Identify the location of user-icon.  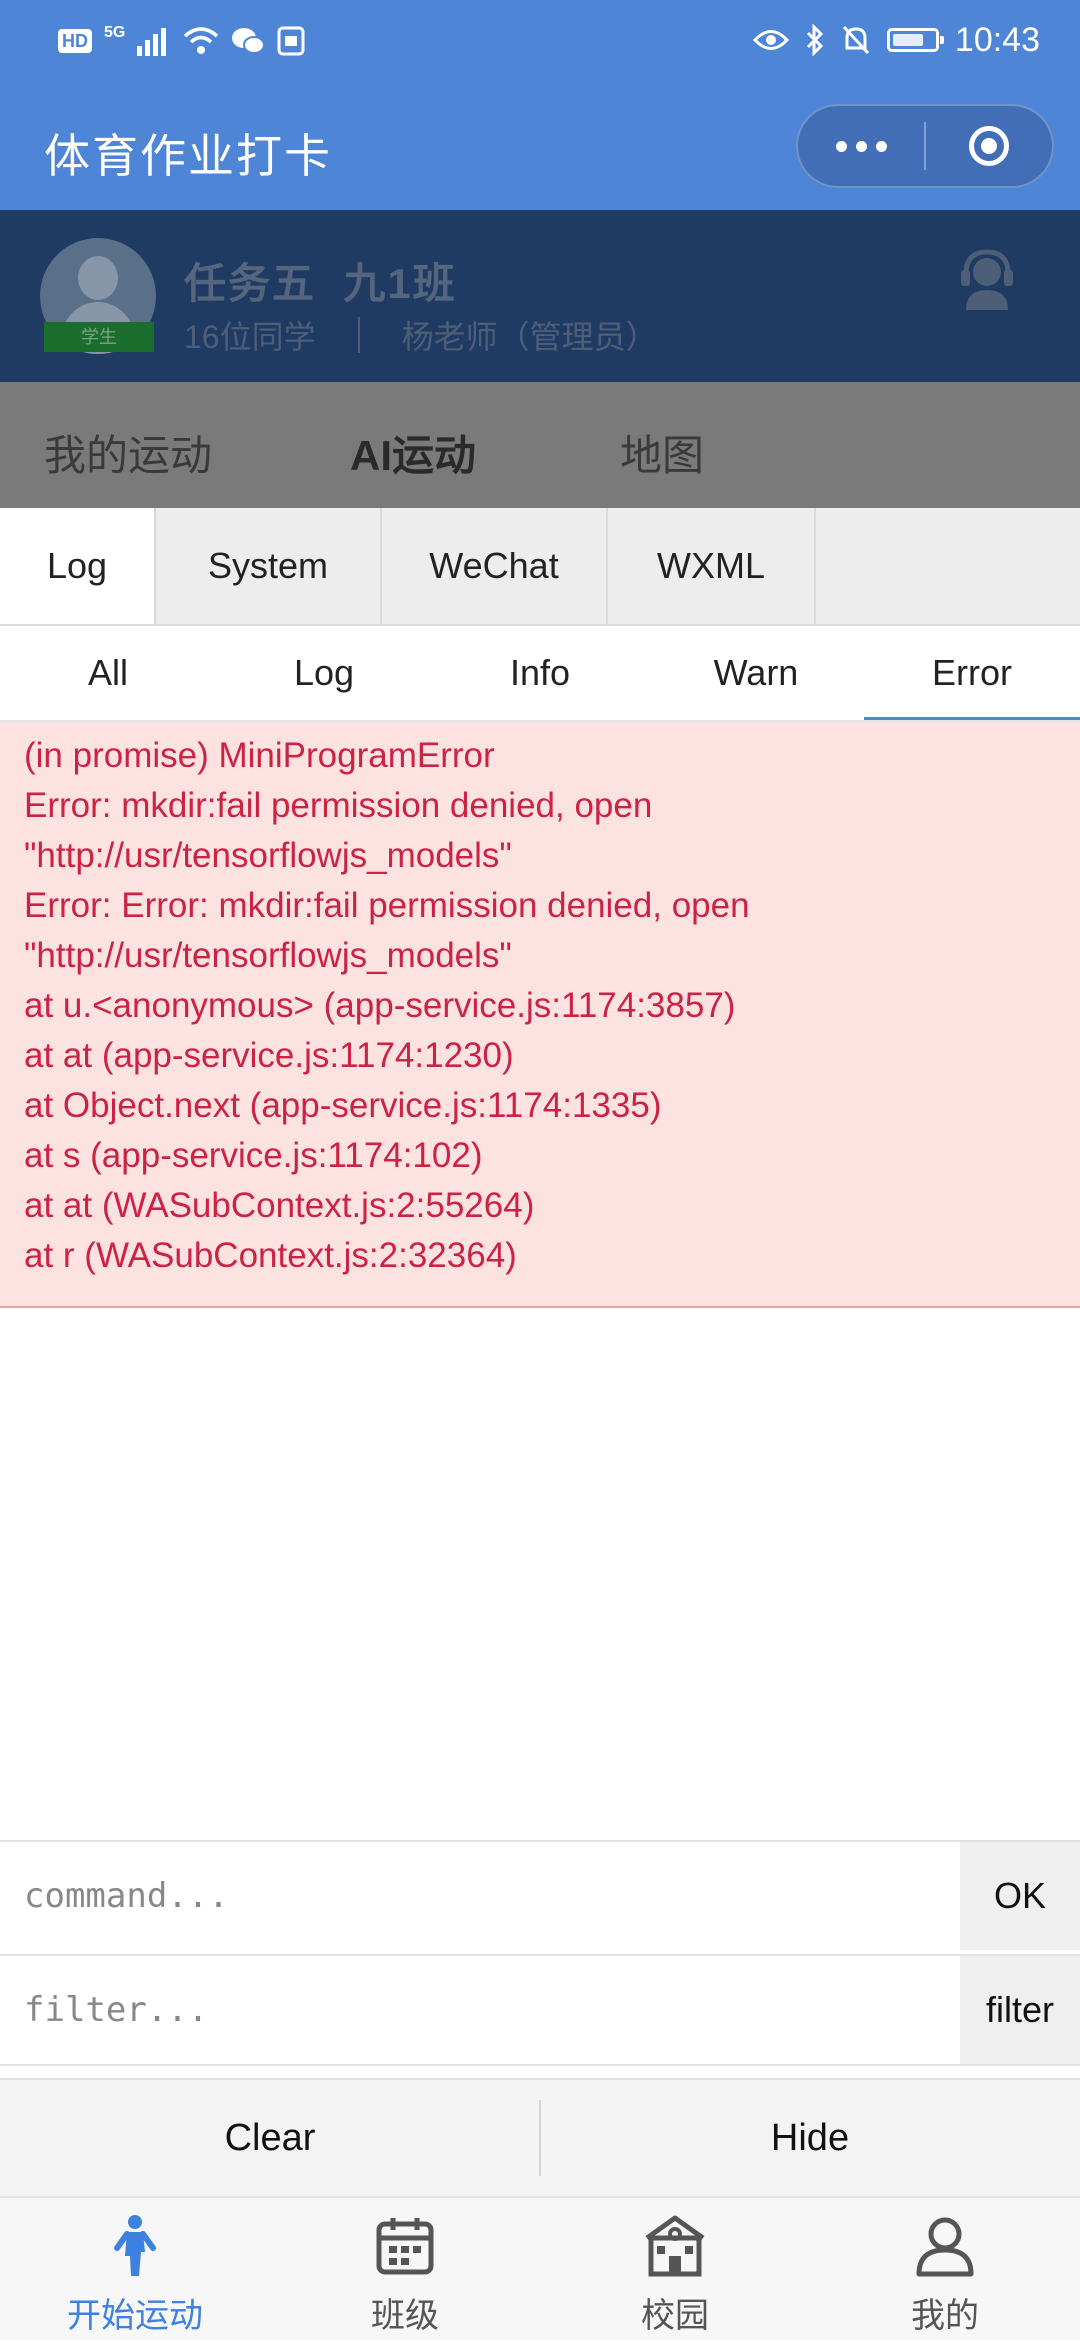
(945, 2247).